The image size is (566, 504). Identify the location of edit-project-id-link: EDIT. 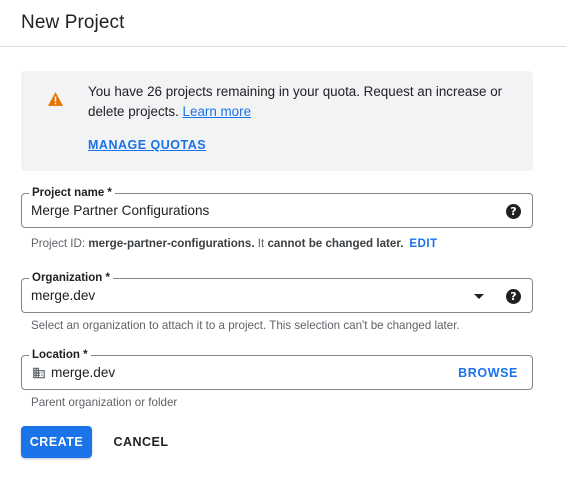
(423, 243).